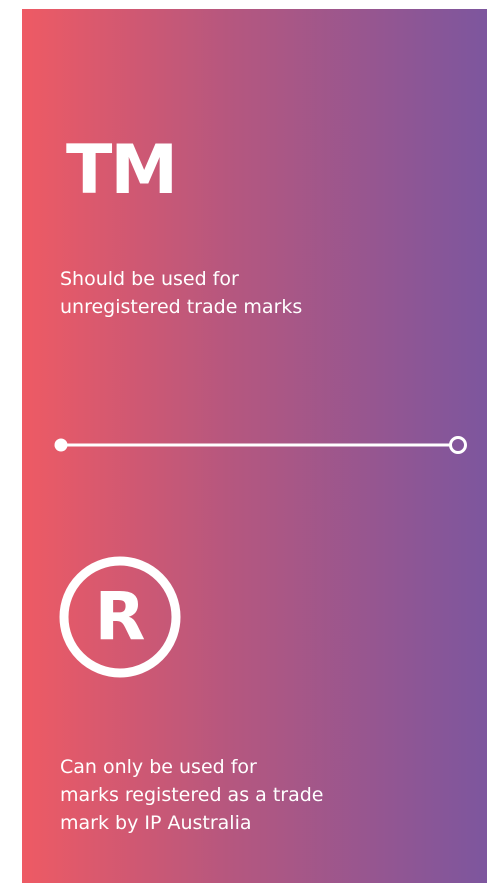 Image resolution: width=487 pixels, height=883 pixels. I want to click on registered-description-line: marks registered as a trade, so click(192, 795).